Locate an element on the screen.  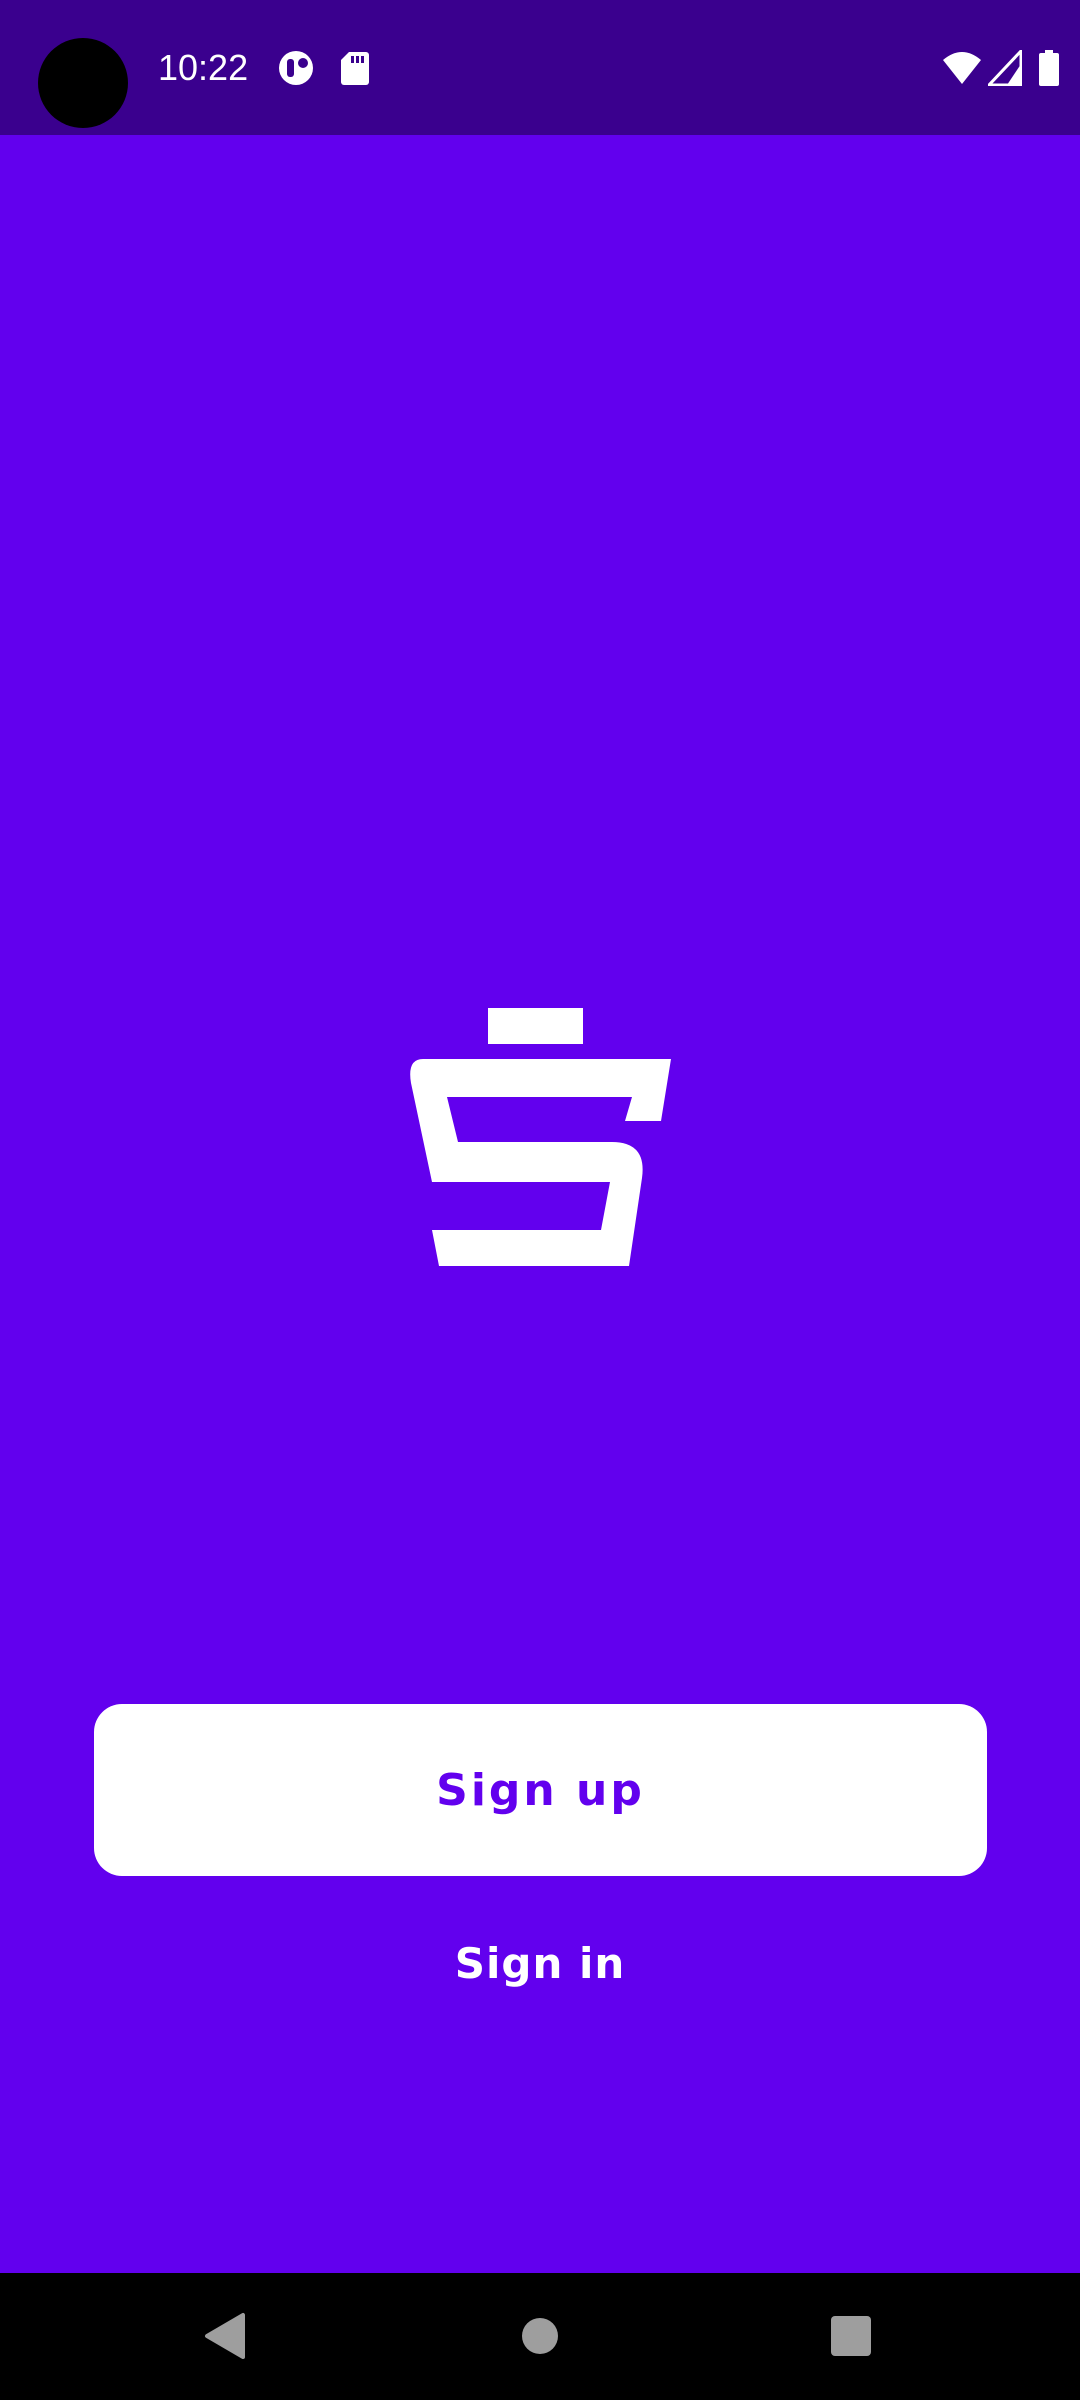
status-time: 10:22 is located at coordinates (203, 67).